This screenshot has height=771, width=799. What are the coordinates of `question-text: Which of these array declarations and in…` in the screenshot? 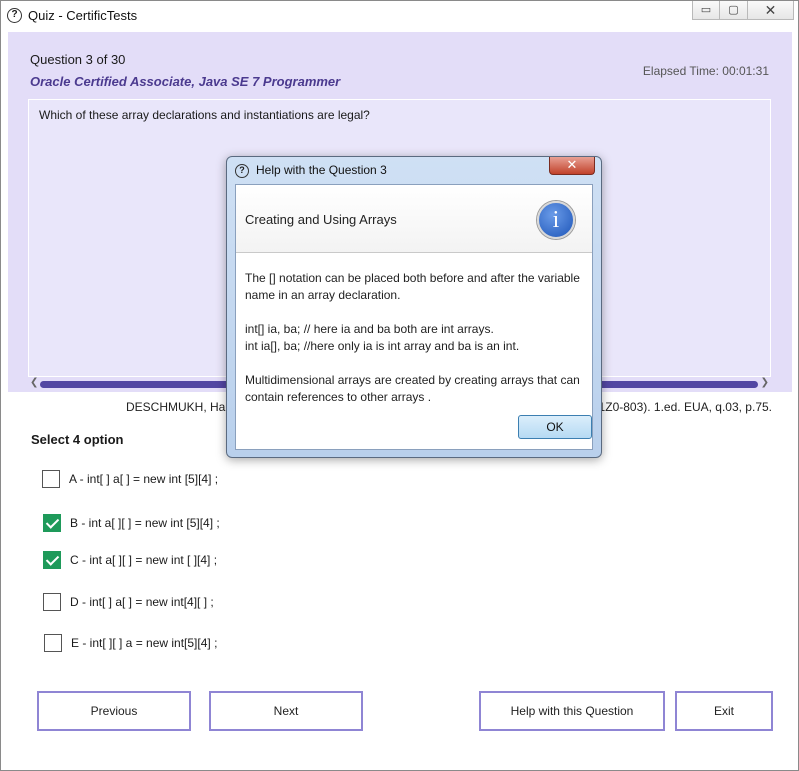 It's located at (204, 115).